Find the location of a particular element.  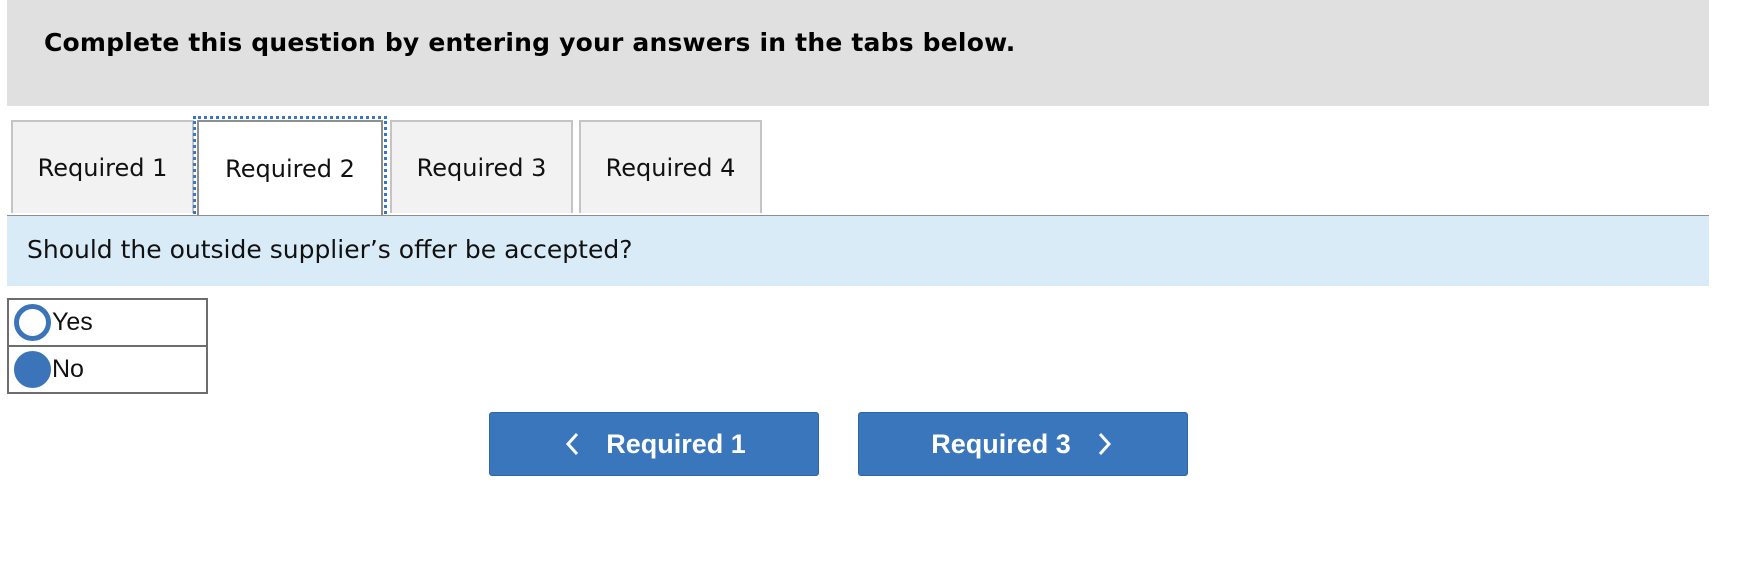

prev-button-label: Required 1 is located at coordinates (676, 443).